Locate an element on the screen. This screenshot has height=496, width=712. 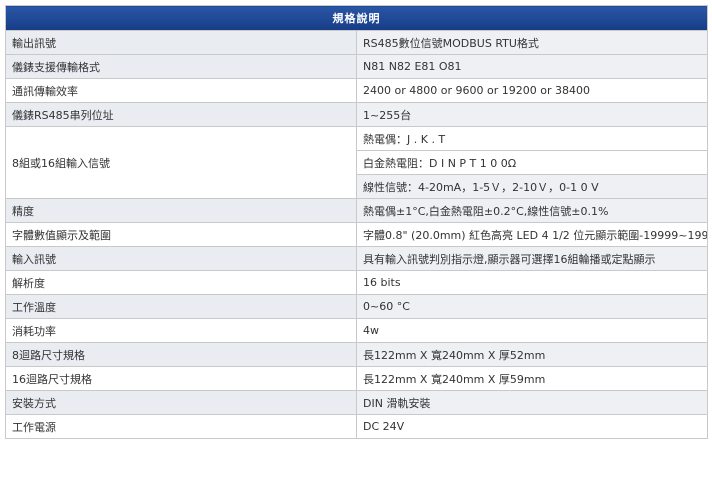
table-row: 精度 熱電偶±1°C,白金熱電阻±0.2°C,線性信號±0.1% is located at coordinates (356, 210).